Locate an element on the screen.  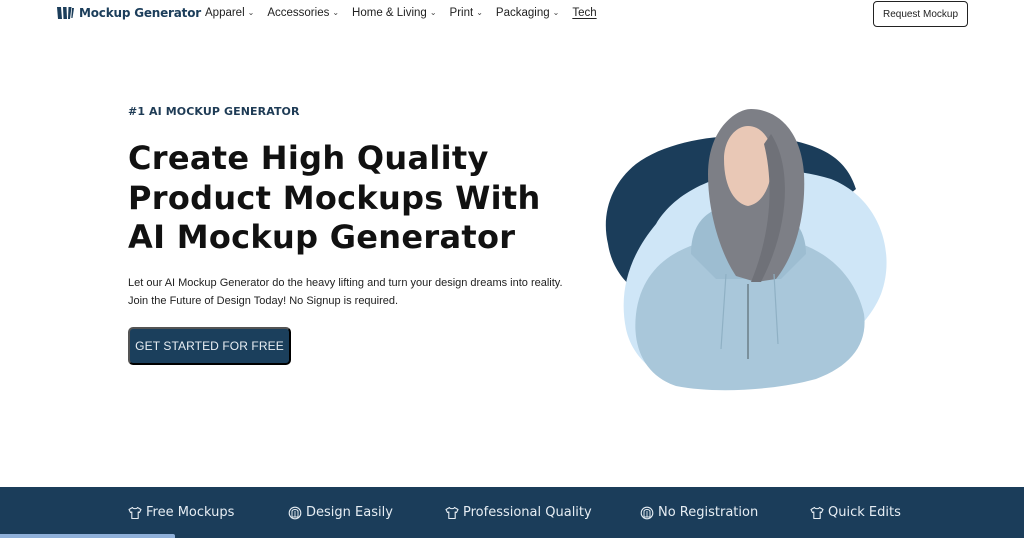
feature-item: Free Mockups is located at coordinates (181, 512).